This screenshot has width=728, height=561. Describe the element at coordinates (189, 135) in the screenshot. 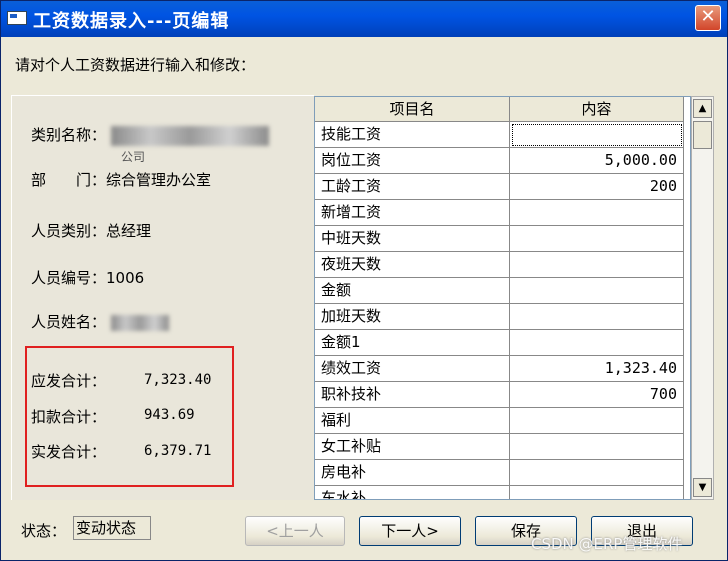

I see `category-redacted` at that location.